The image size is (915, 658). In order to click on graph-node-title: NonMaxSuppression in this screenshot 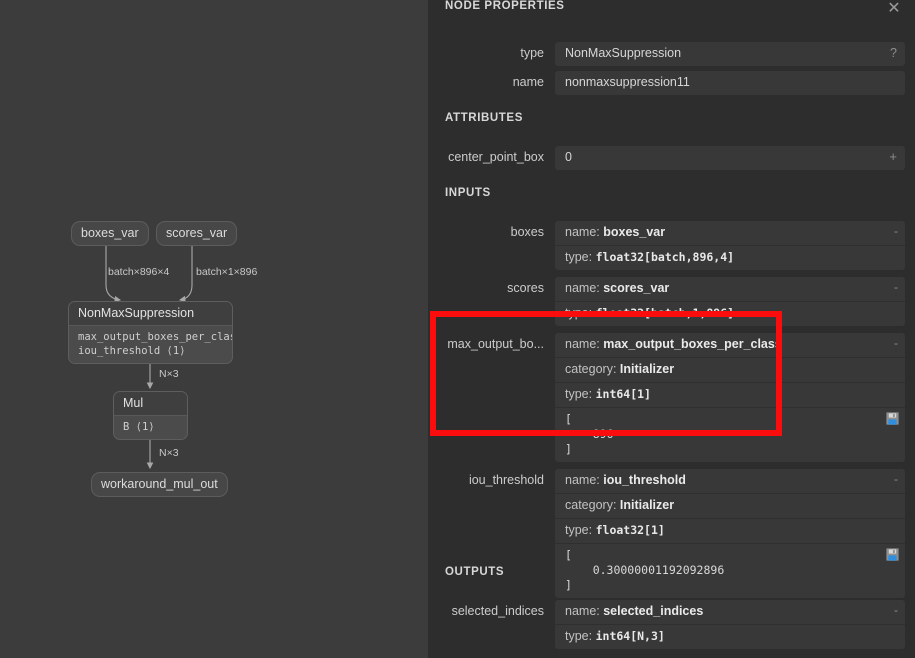, I will do `click(150, 314)`.